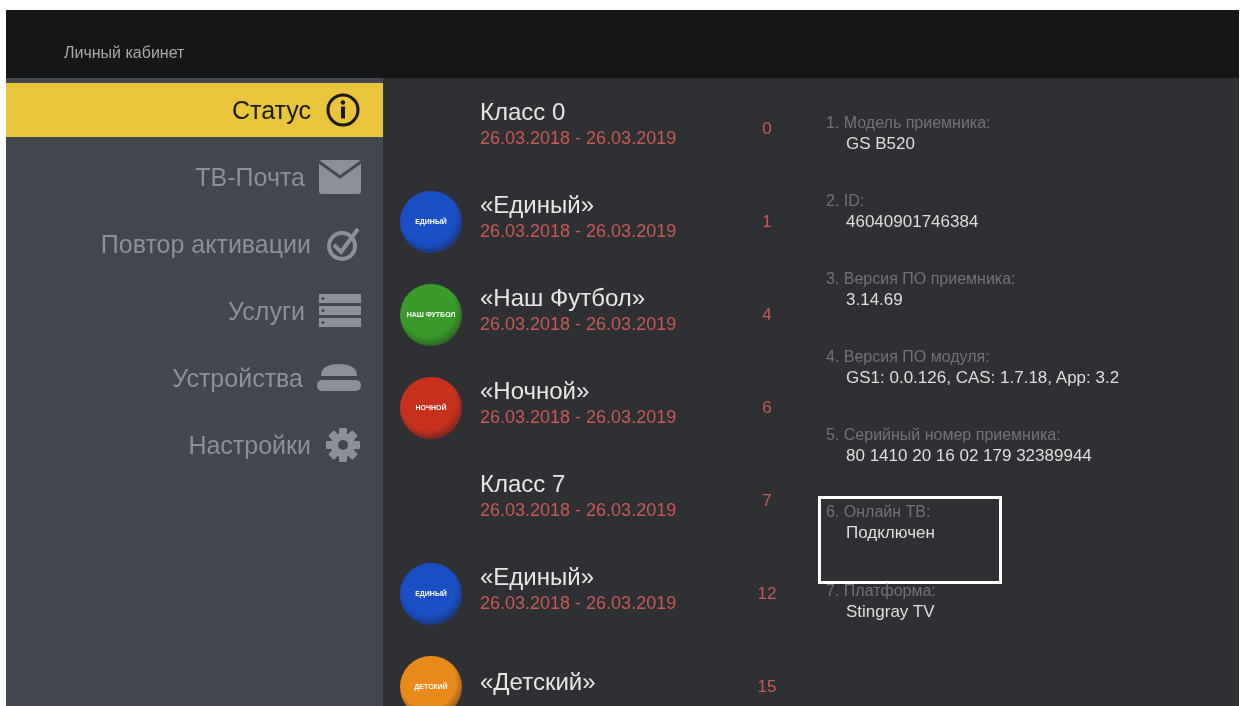  I want to click on package-number: 0, so click(767, 128).